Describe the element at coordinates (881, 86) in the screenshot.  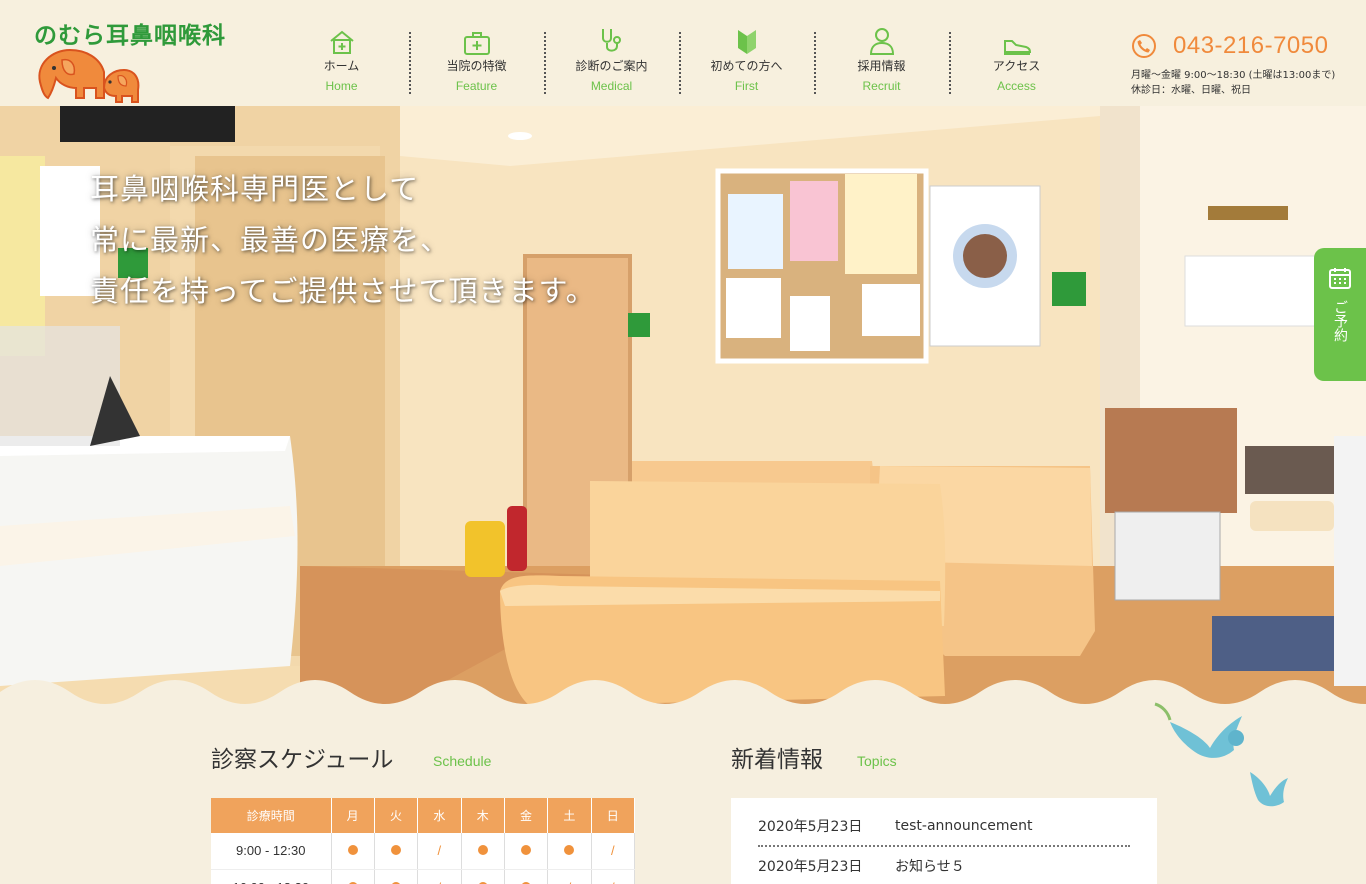
I see `nav-label-en: Recruit` at that location.